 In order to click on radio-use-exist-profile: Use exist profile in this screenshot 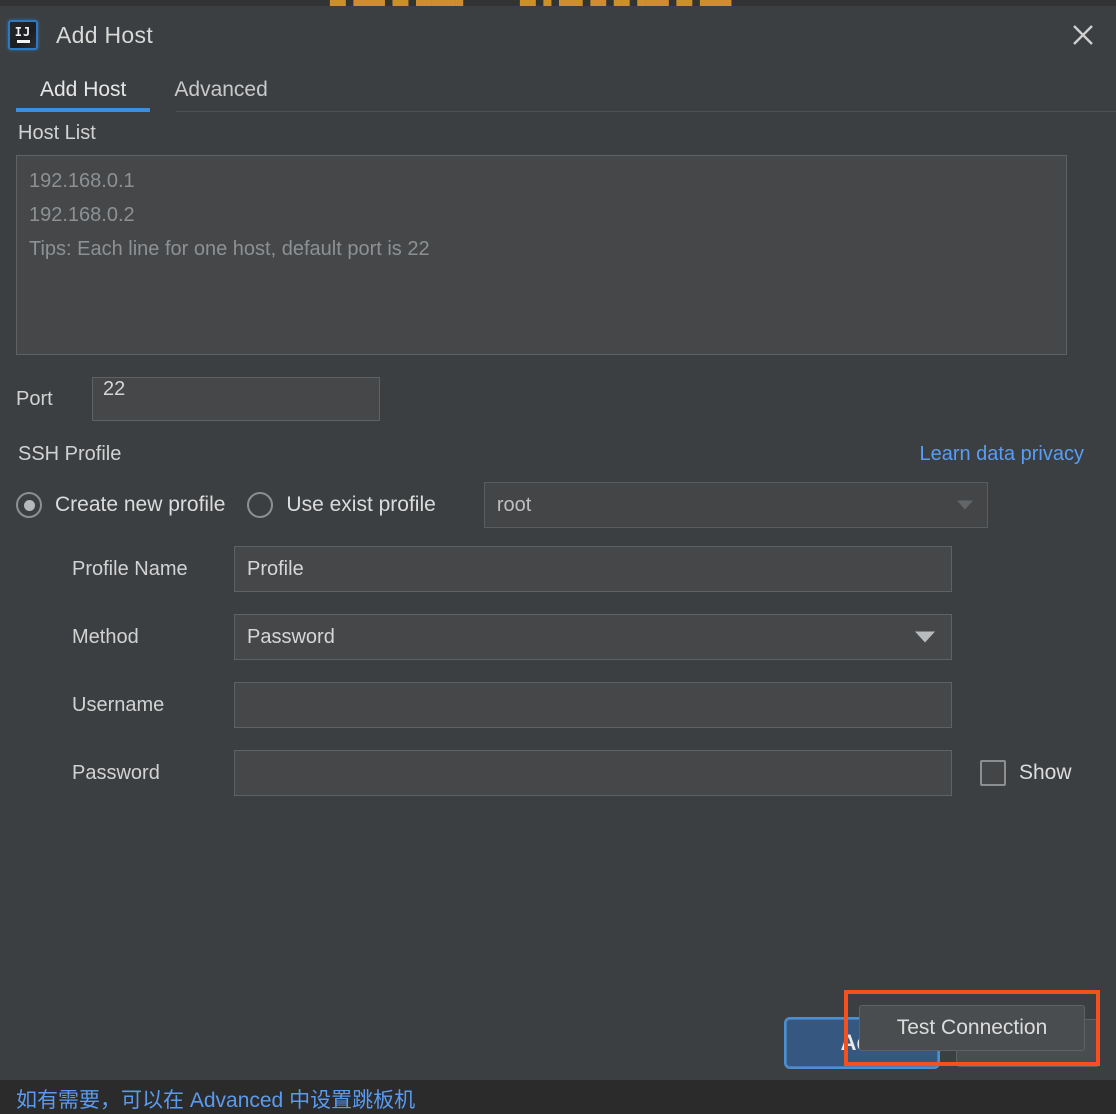, I will do `click(341, 505)`.